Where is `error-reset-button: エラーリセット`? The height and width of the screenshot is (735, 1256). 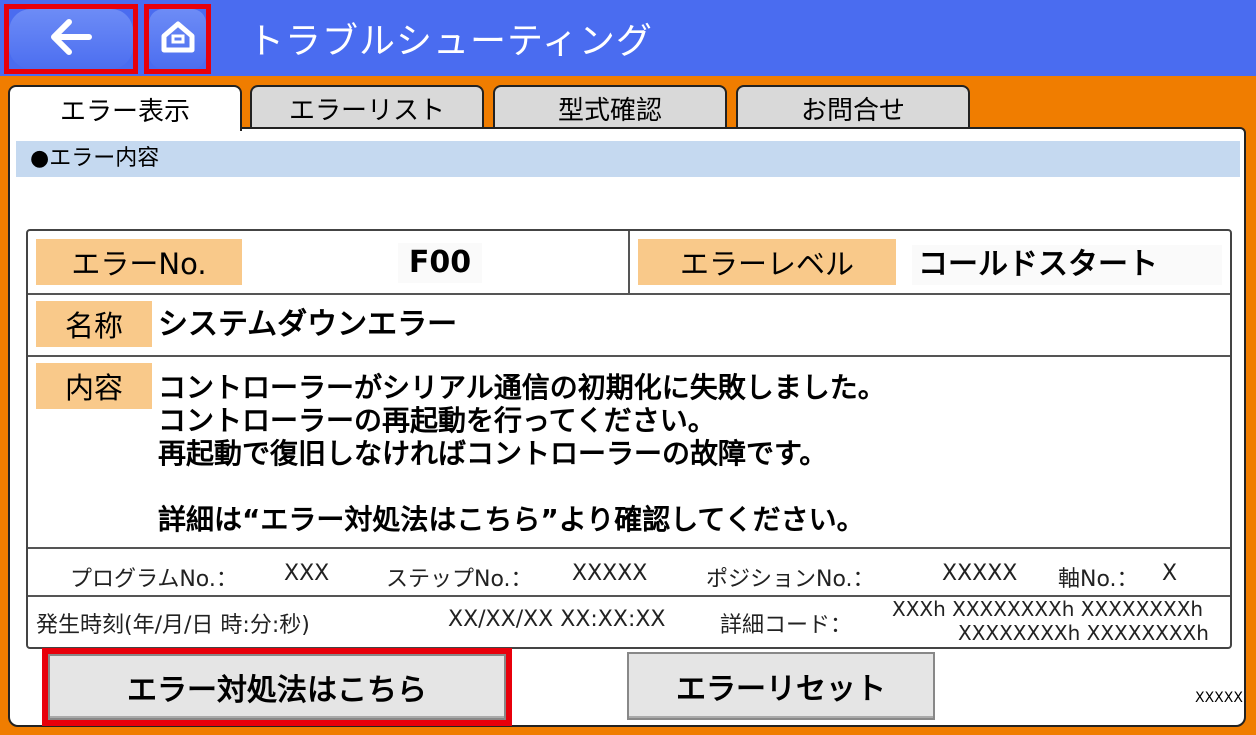 error-reset-button: エラーリセット is located at coordinates (781, 686).